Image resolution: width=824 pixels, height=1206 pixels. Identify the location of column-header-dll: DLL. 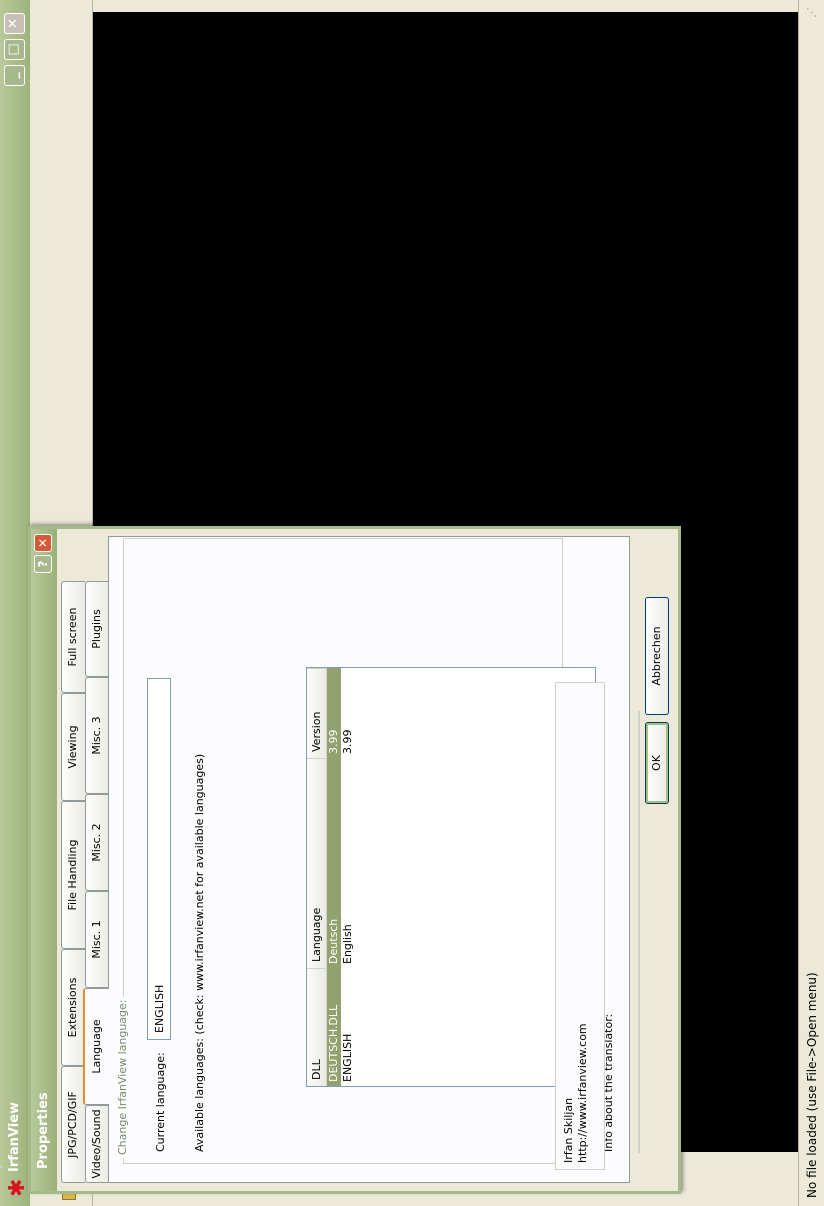
(317, 1027).